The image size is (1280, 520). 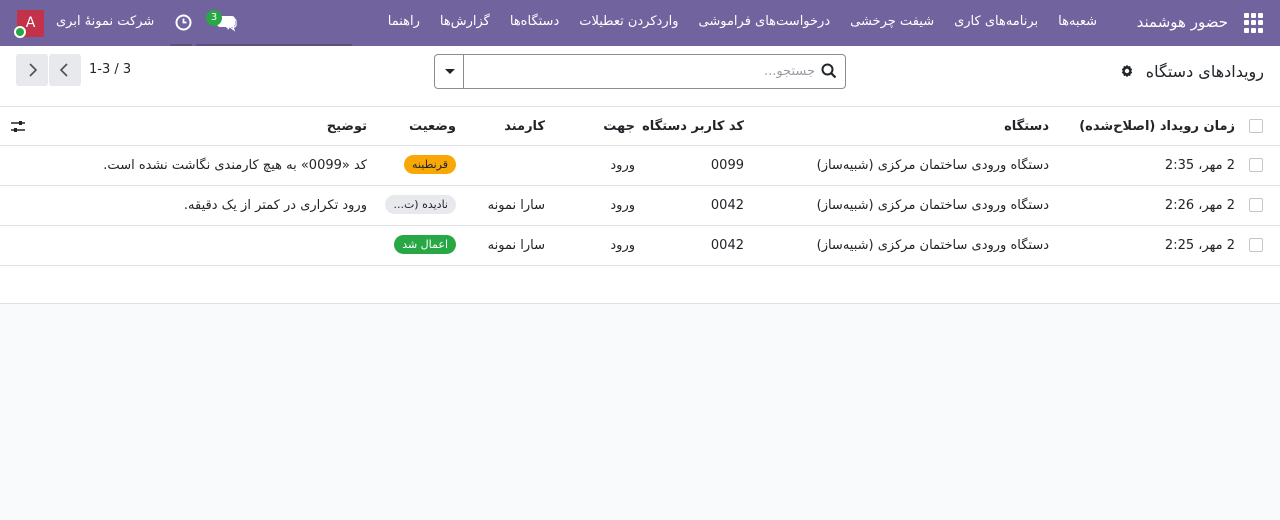 I want to click on menu-item-devices: دستگاه‌ها, so click(x=534, y=21).